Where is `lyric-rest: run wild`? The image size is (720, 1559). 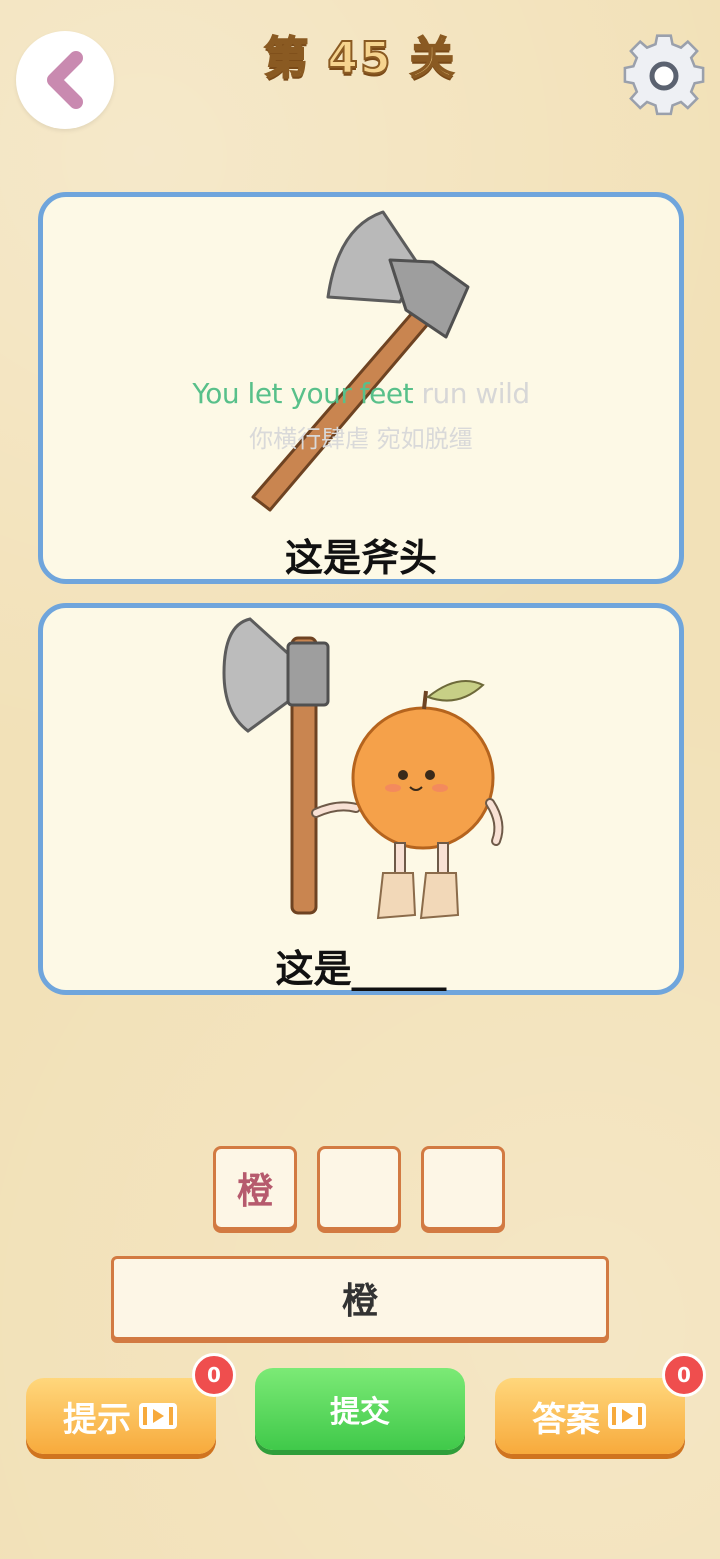 lyric-rest: run wild is located at coordinates (471, 393).